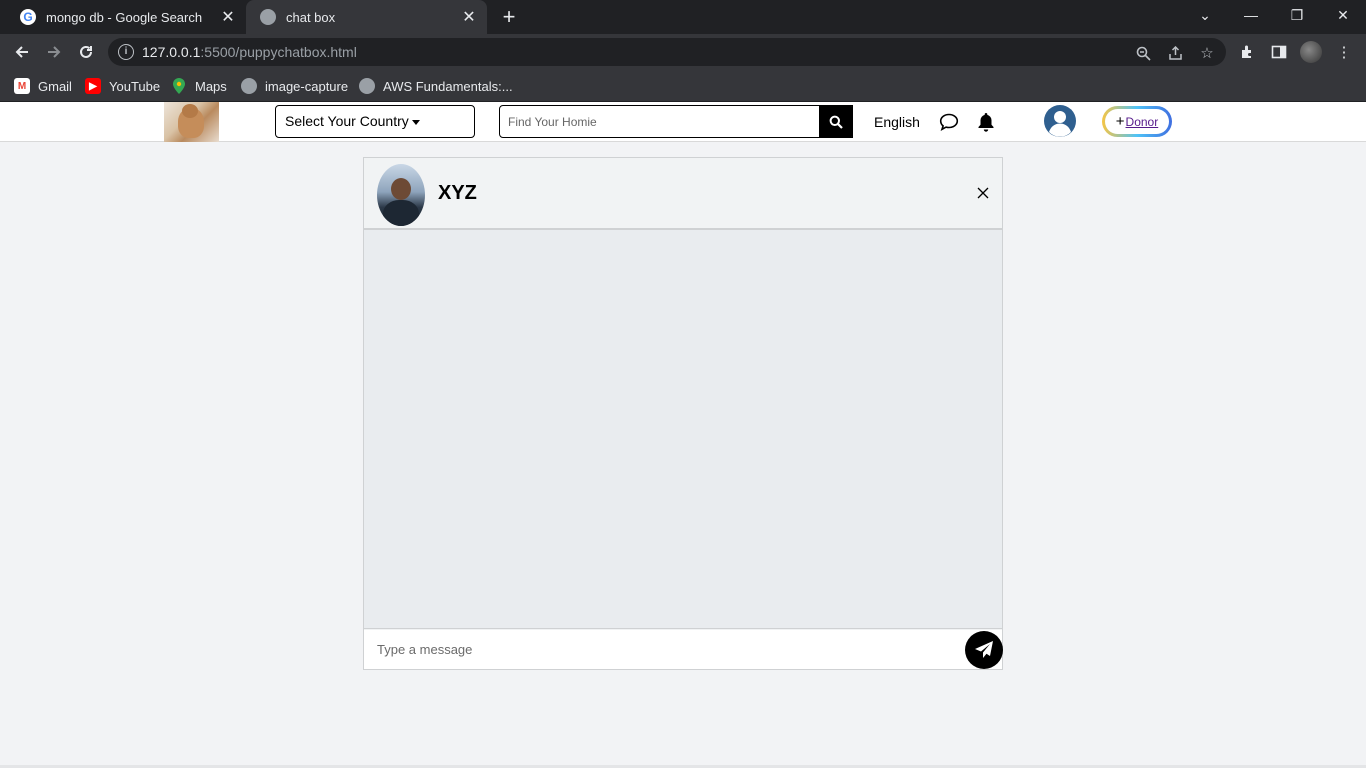 Image resolution: width=1366 pixels, height=768 pixels. Describe the element at coordinates (1343, 15) in the screenshot. I see `close-window-icon: ✕` at that location.